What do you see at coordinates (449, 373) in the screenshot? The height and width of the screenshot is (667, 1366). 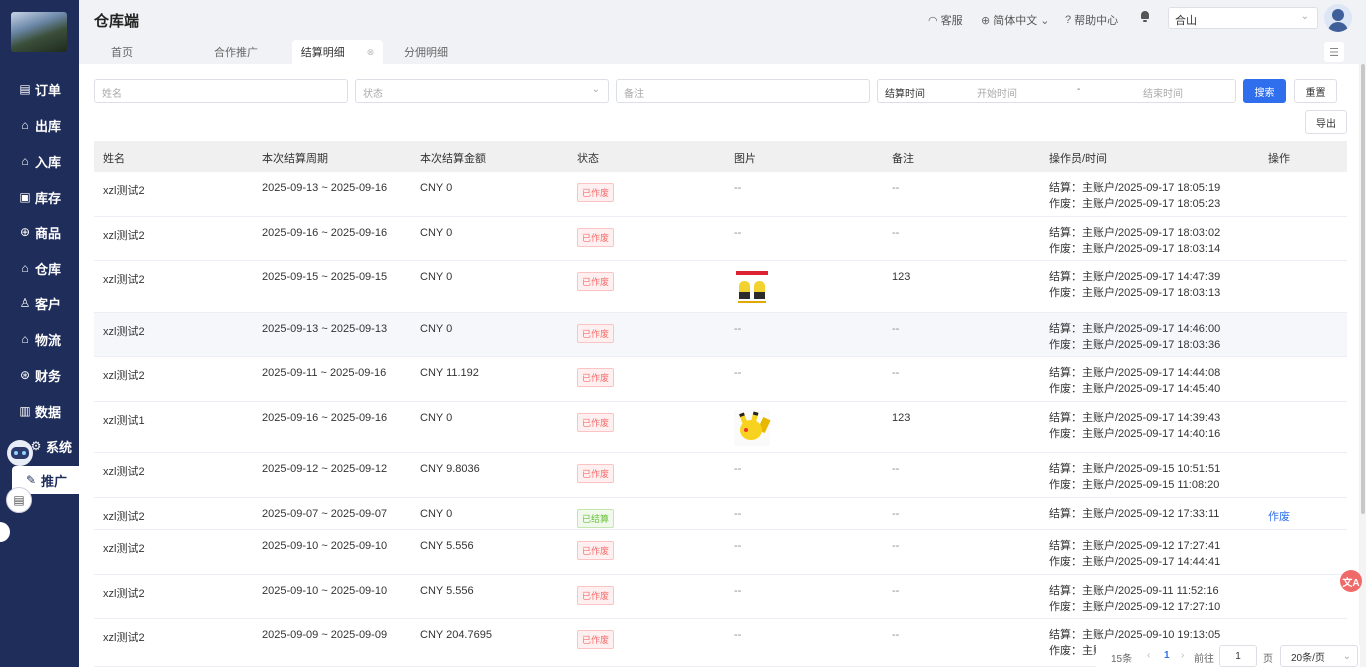 I see `cell-amount: CNY 11.192` at bounding box center [449, 373].